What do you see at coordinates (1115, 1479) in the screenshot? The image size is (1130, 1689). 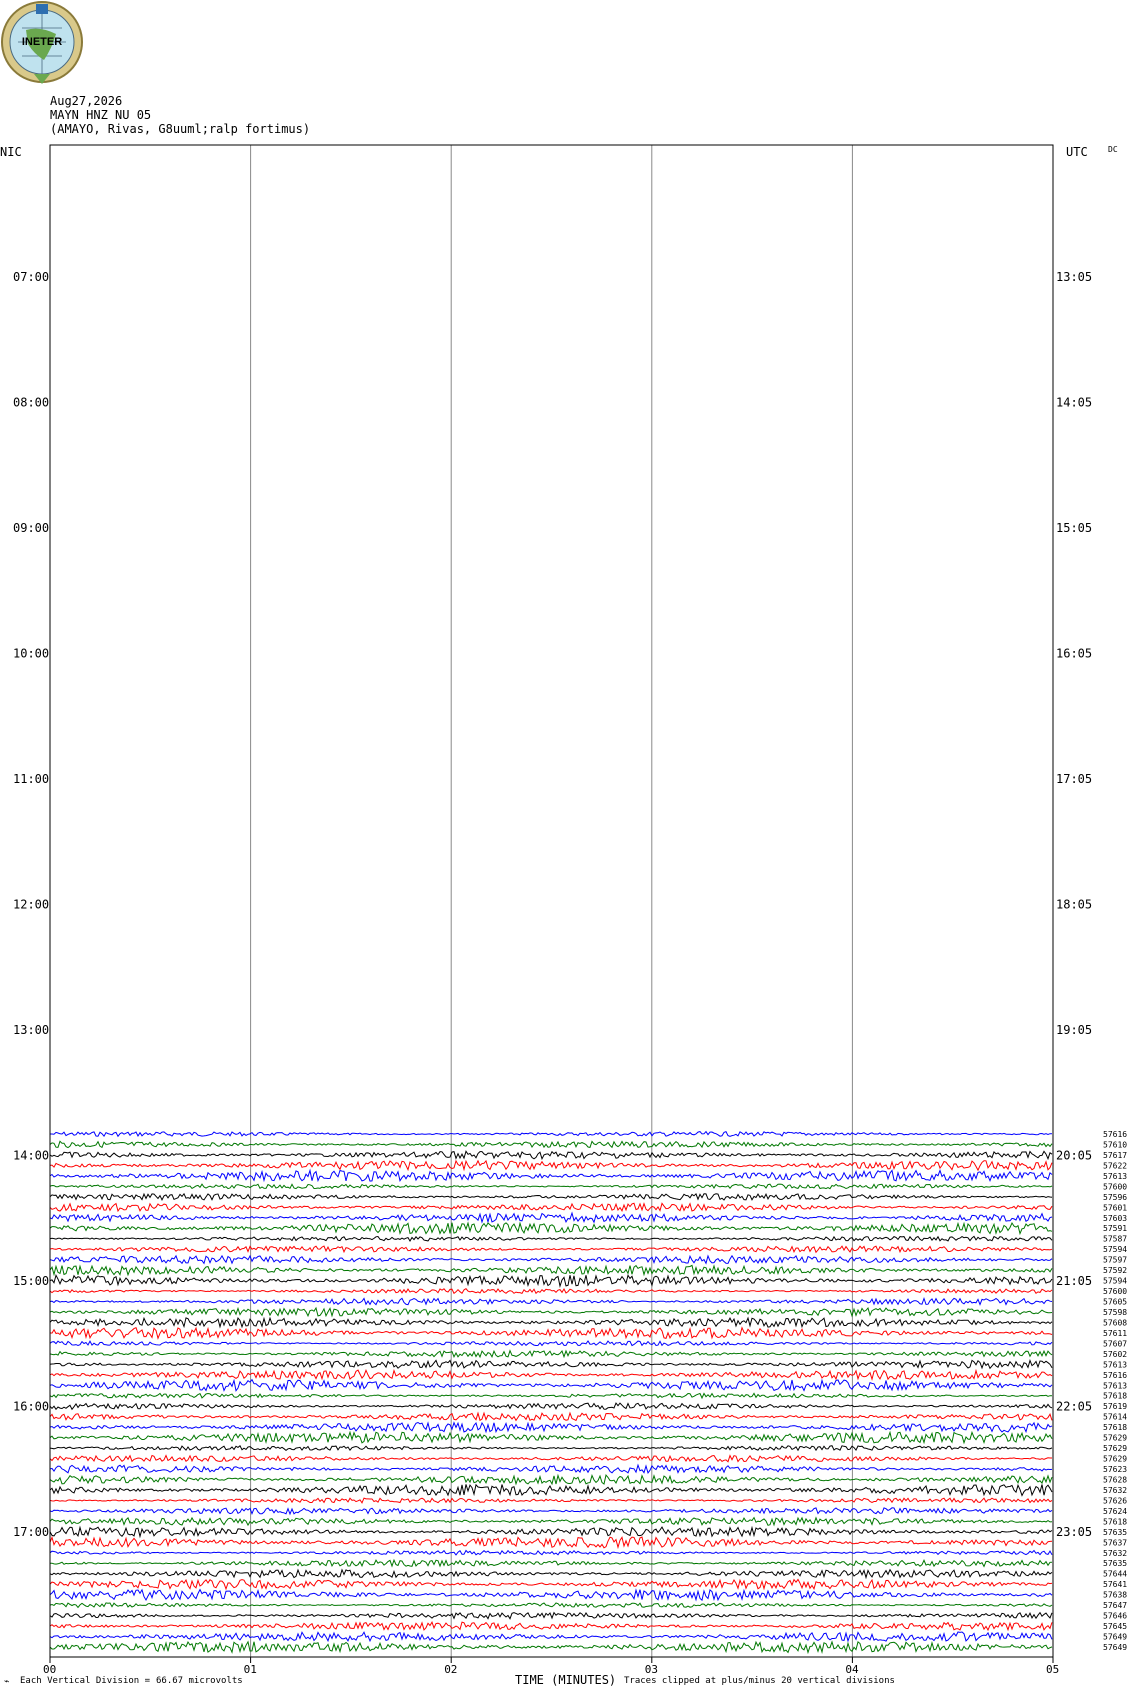 I see `trace-id-label: 57628` at bounding box center [1115, 1479].